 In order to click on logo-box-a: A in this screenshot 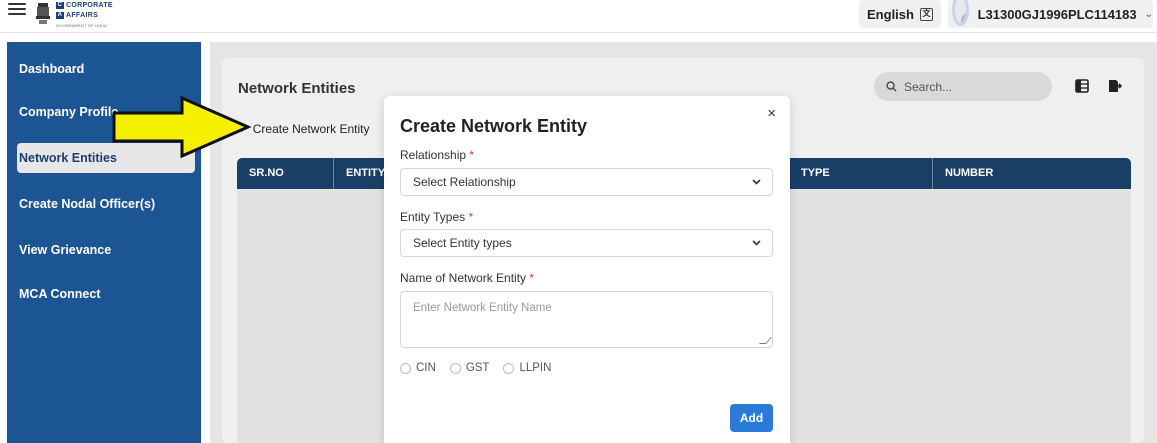, I will do `click(60, 15)`.